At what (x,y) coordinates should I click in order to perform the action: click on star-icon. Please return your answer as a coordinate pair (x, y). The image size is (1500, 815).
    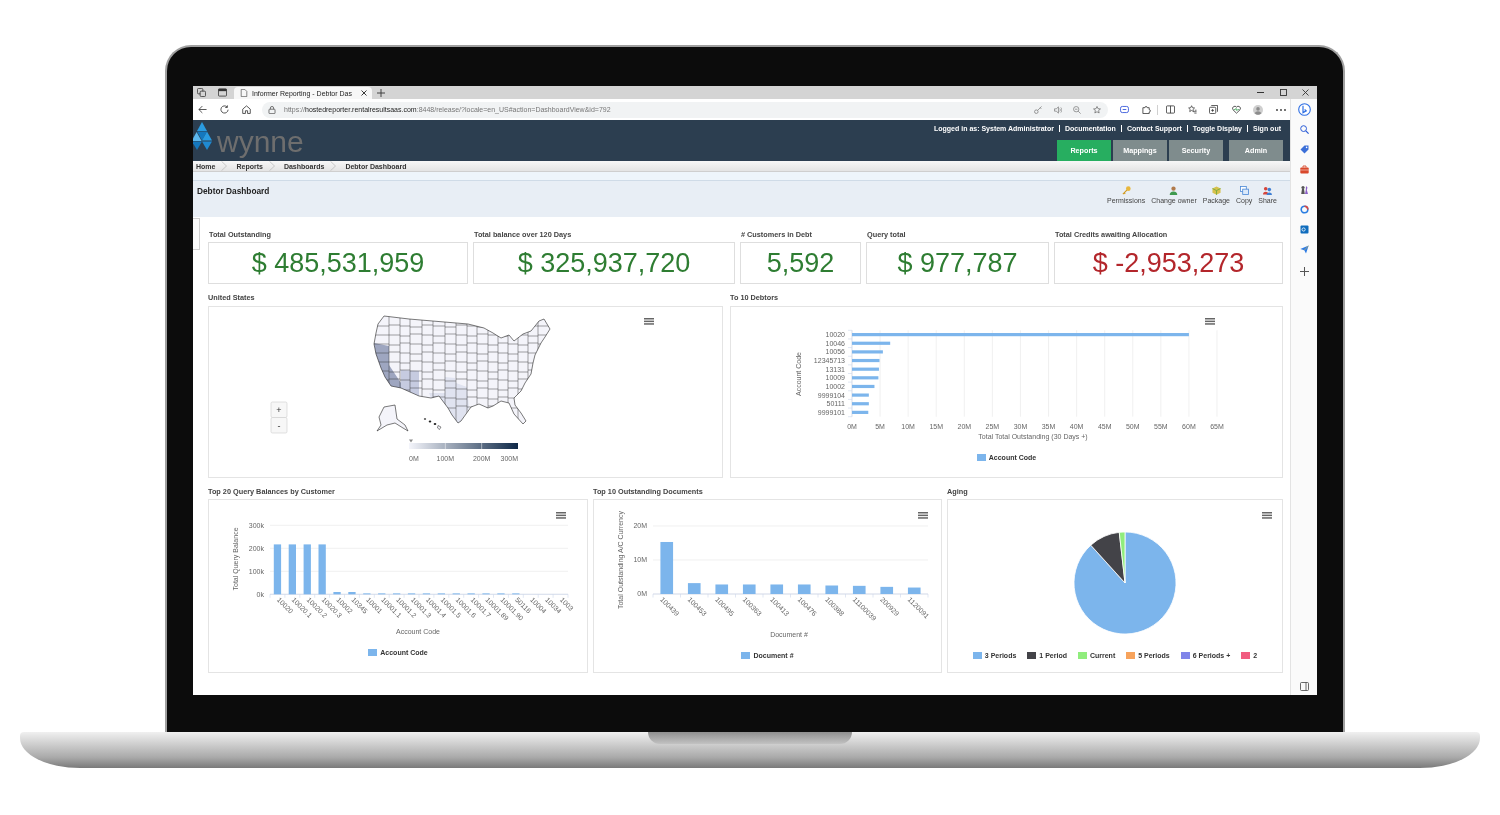
    Looking at the image, I should click on (1097, 109).